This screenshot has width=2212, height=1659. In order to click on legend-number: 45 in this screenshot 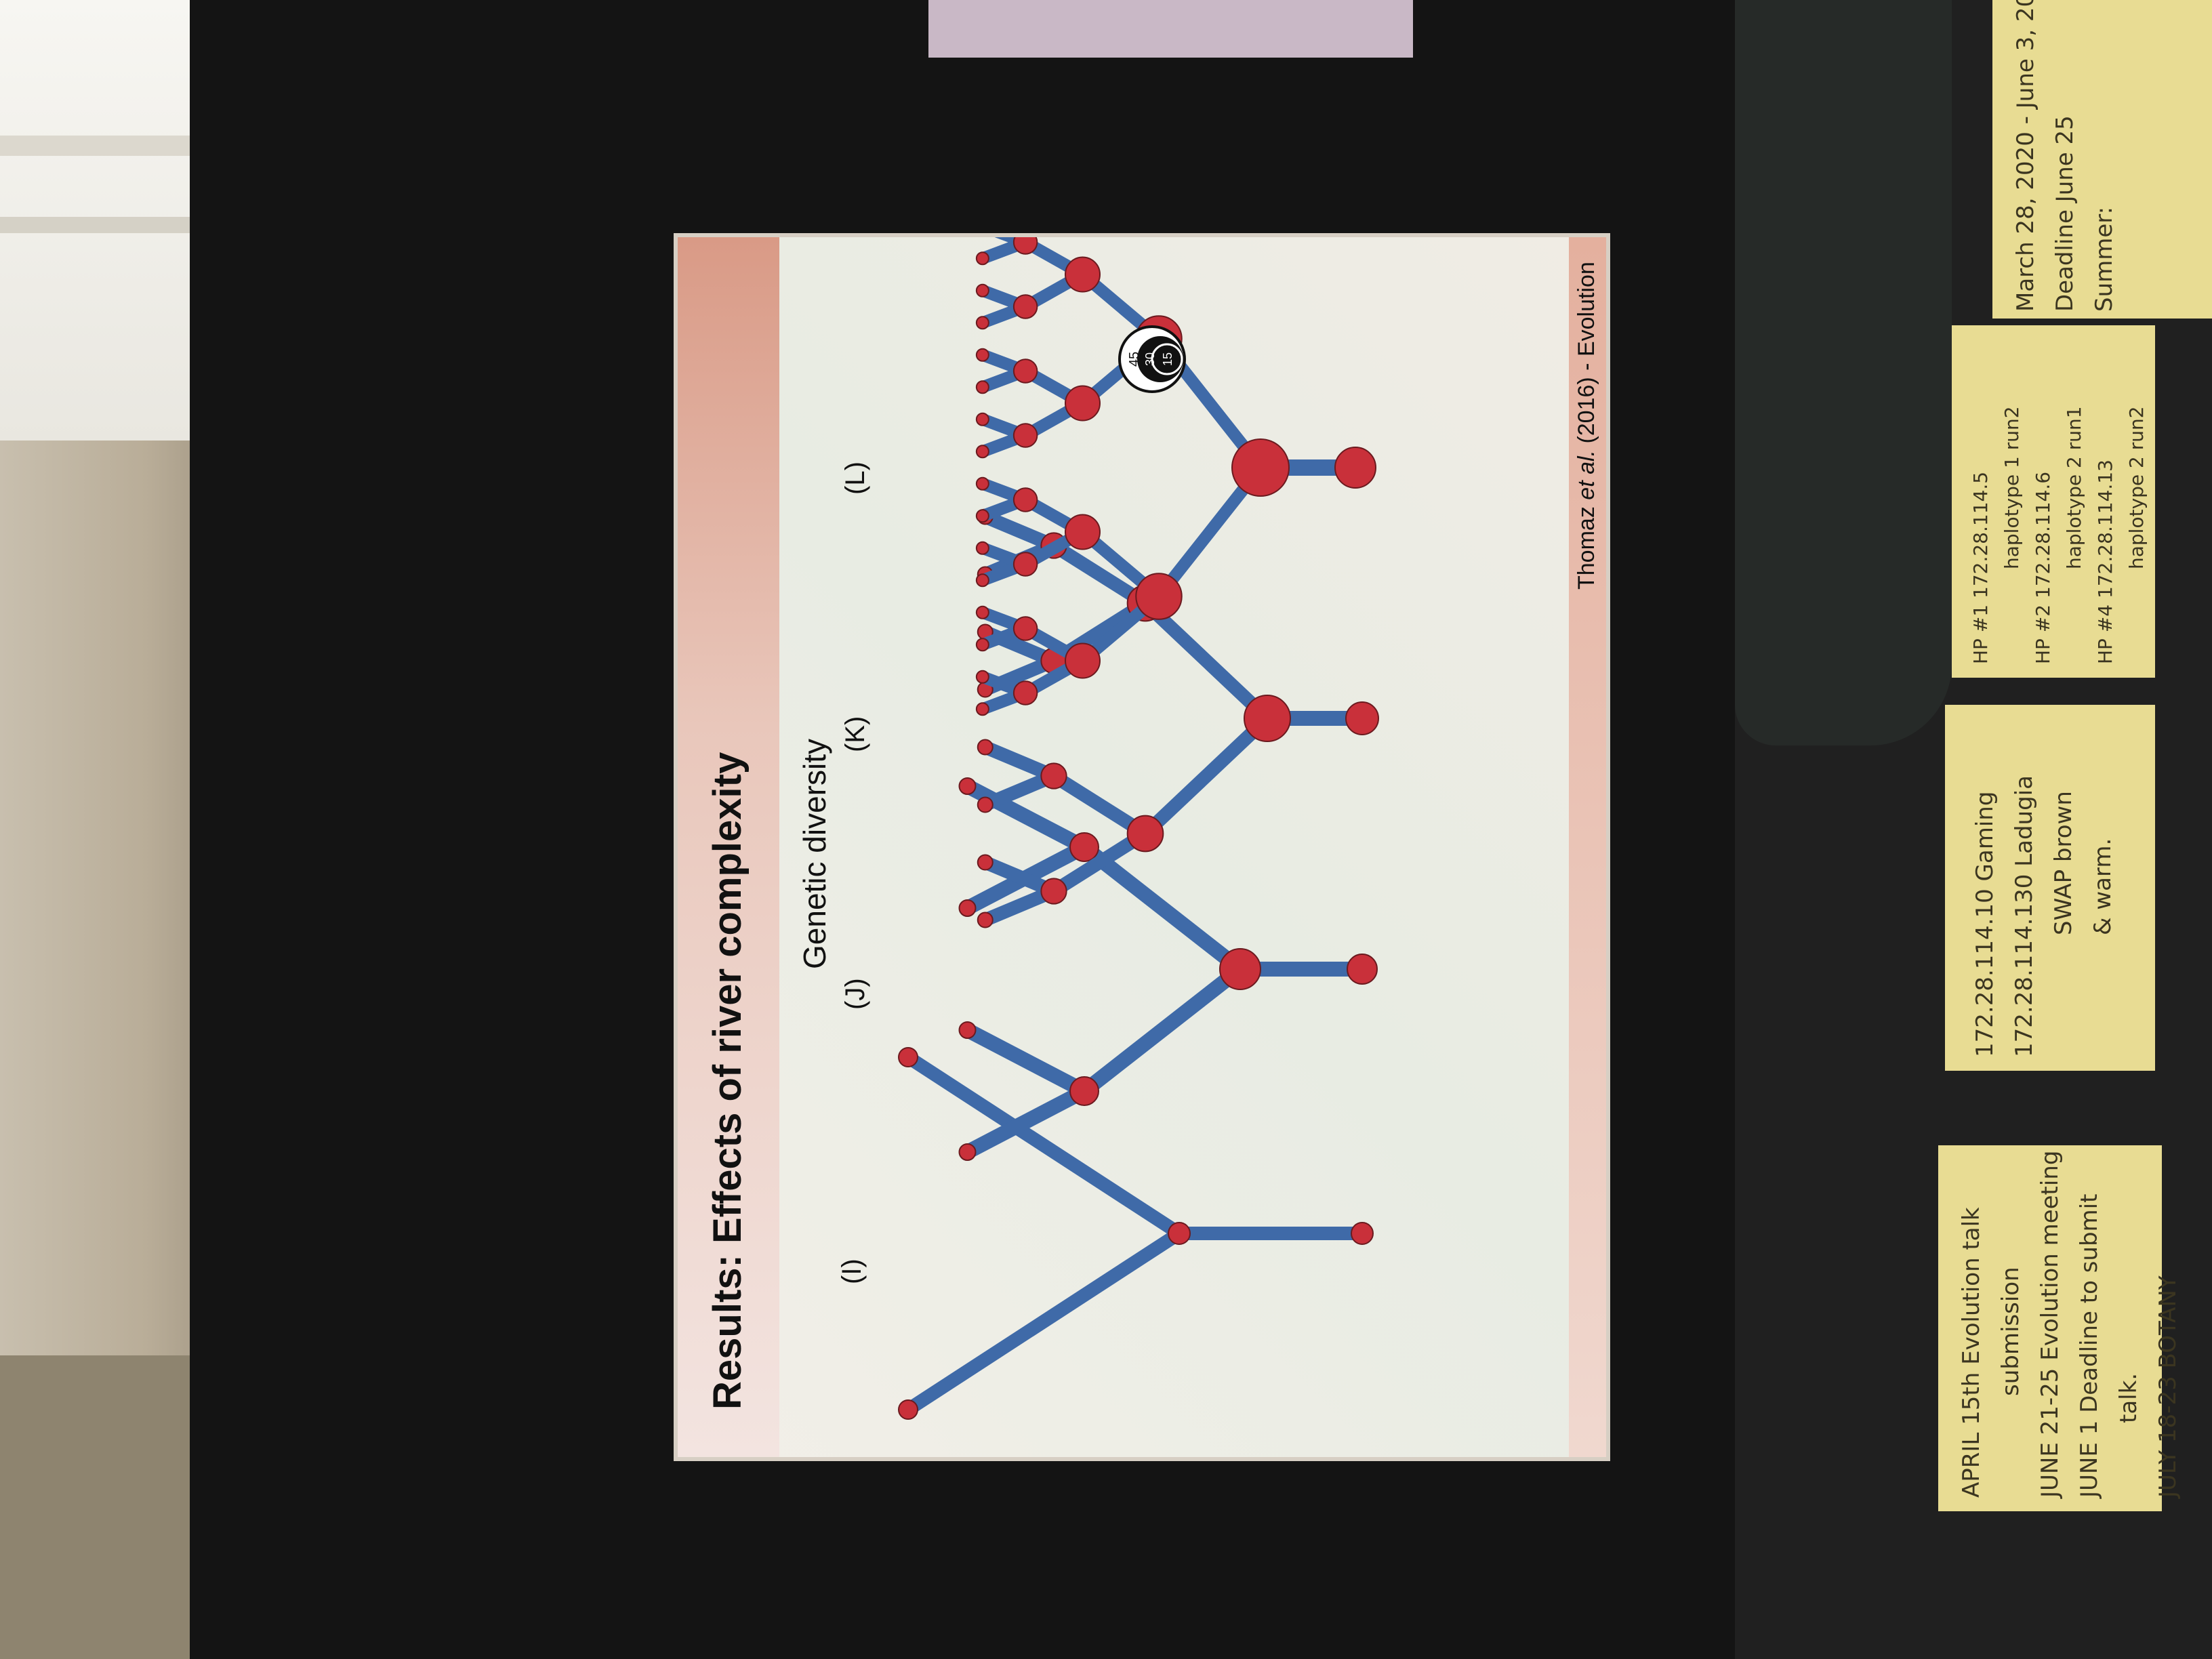, I will do `click(1134, 360)`.